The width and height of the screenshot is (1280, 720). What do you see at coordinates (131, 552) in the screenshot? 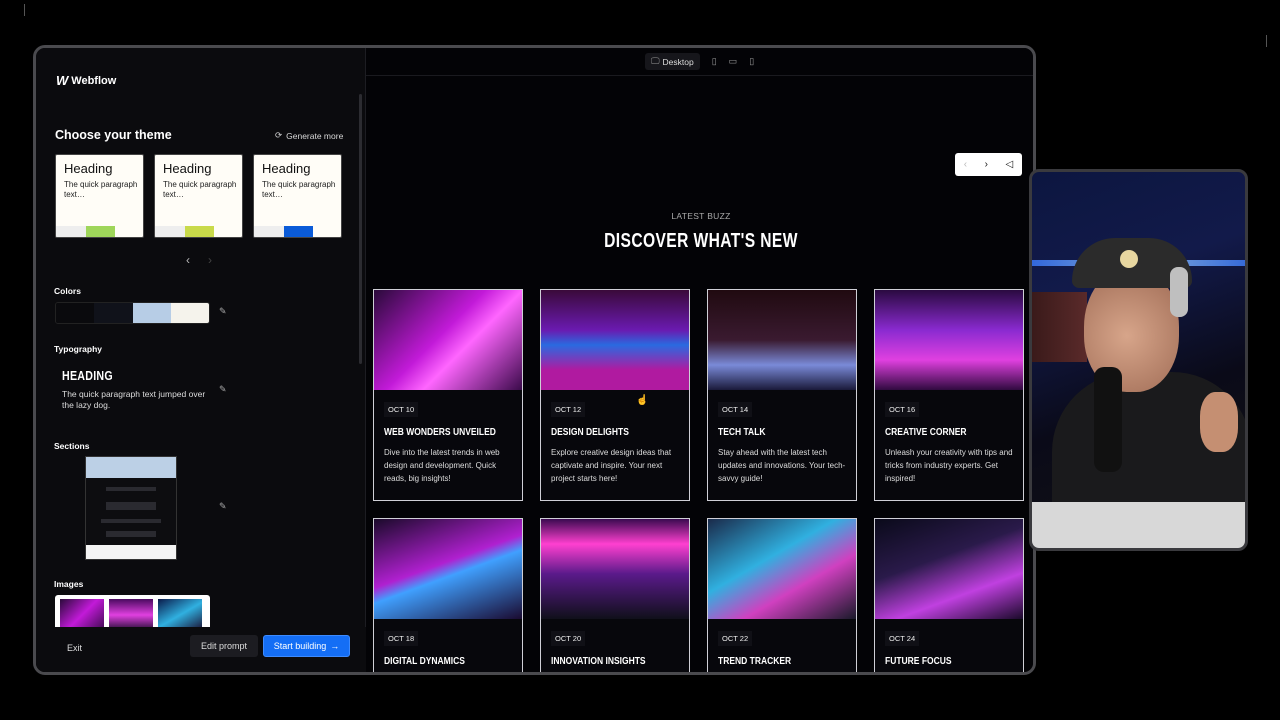
I see `sections-footer-block` at bounding box center [131, 552].